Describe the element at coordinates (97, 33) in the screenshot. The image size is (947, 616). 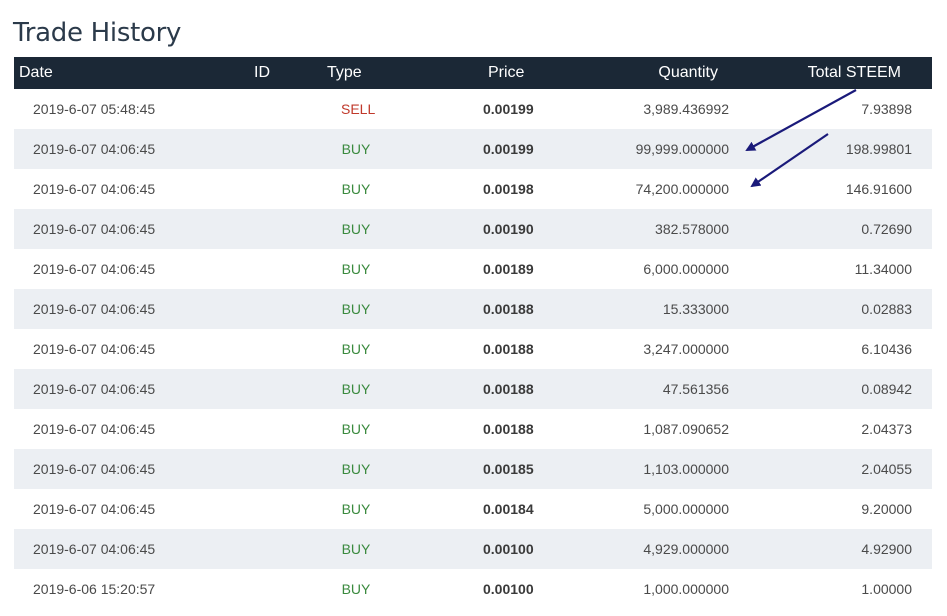
I see `page-title: Trade History` at that location.